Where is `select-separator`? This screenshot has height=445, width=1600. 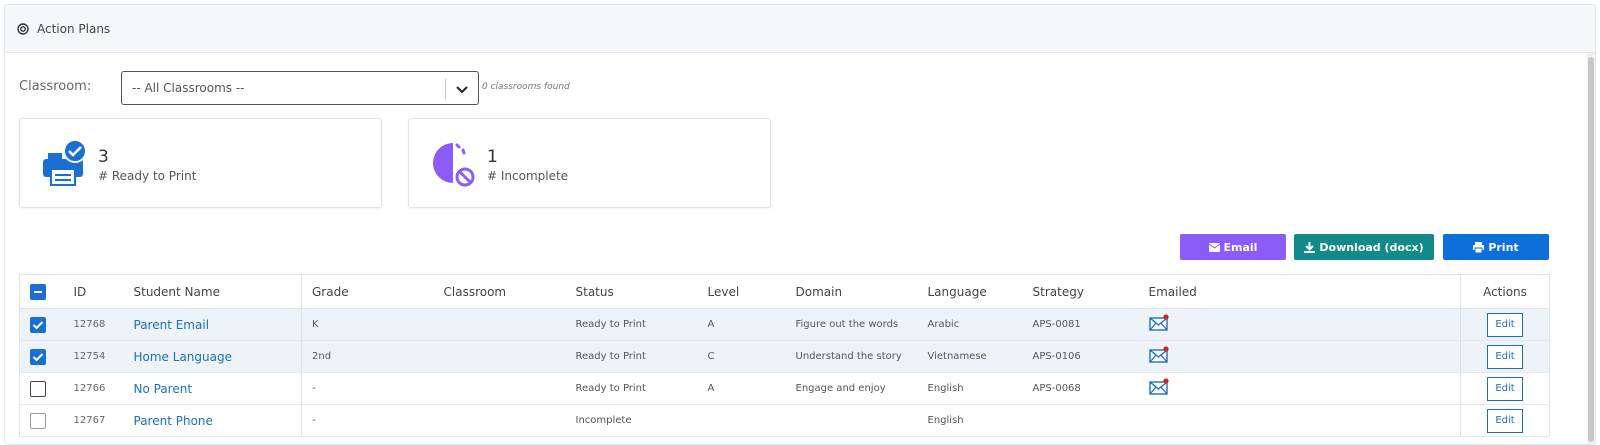 select-separator is located at coordinates (445, 89).